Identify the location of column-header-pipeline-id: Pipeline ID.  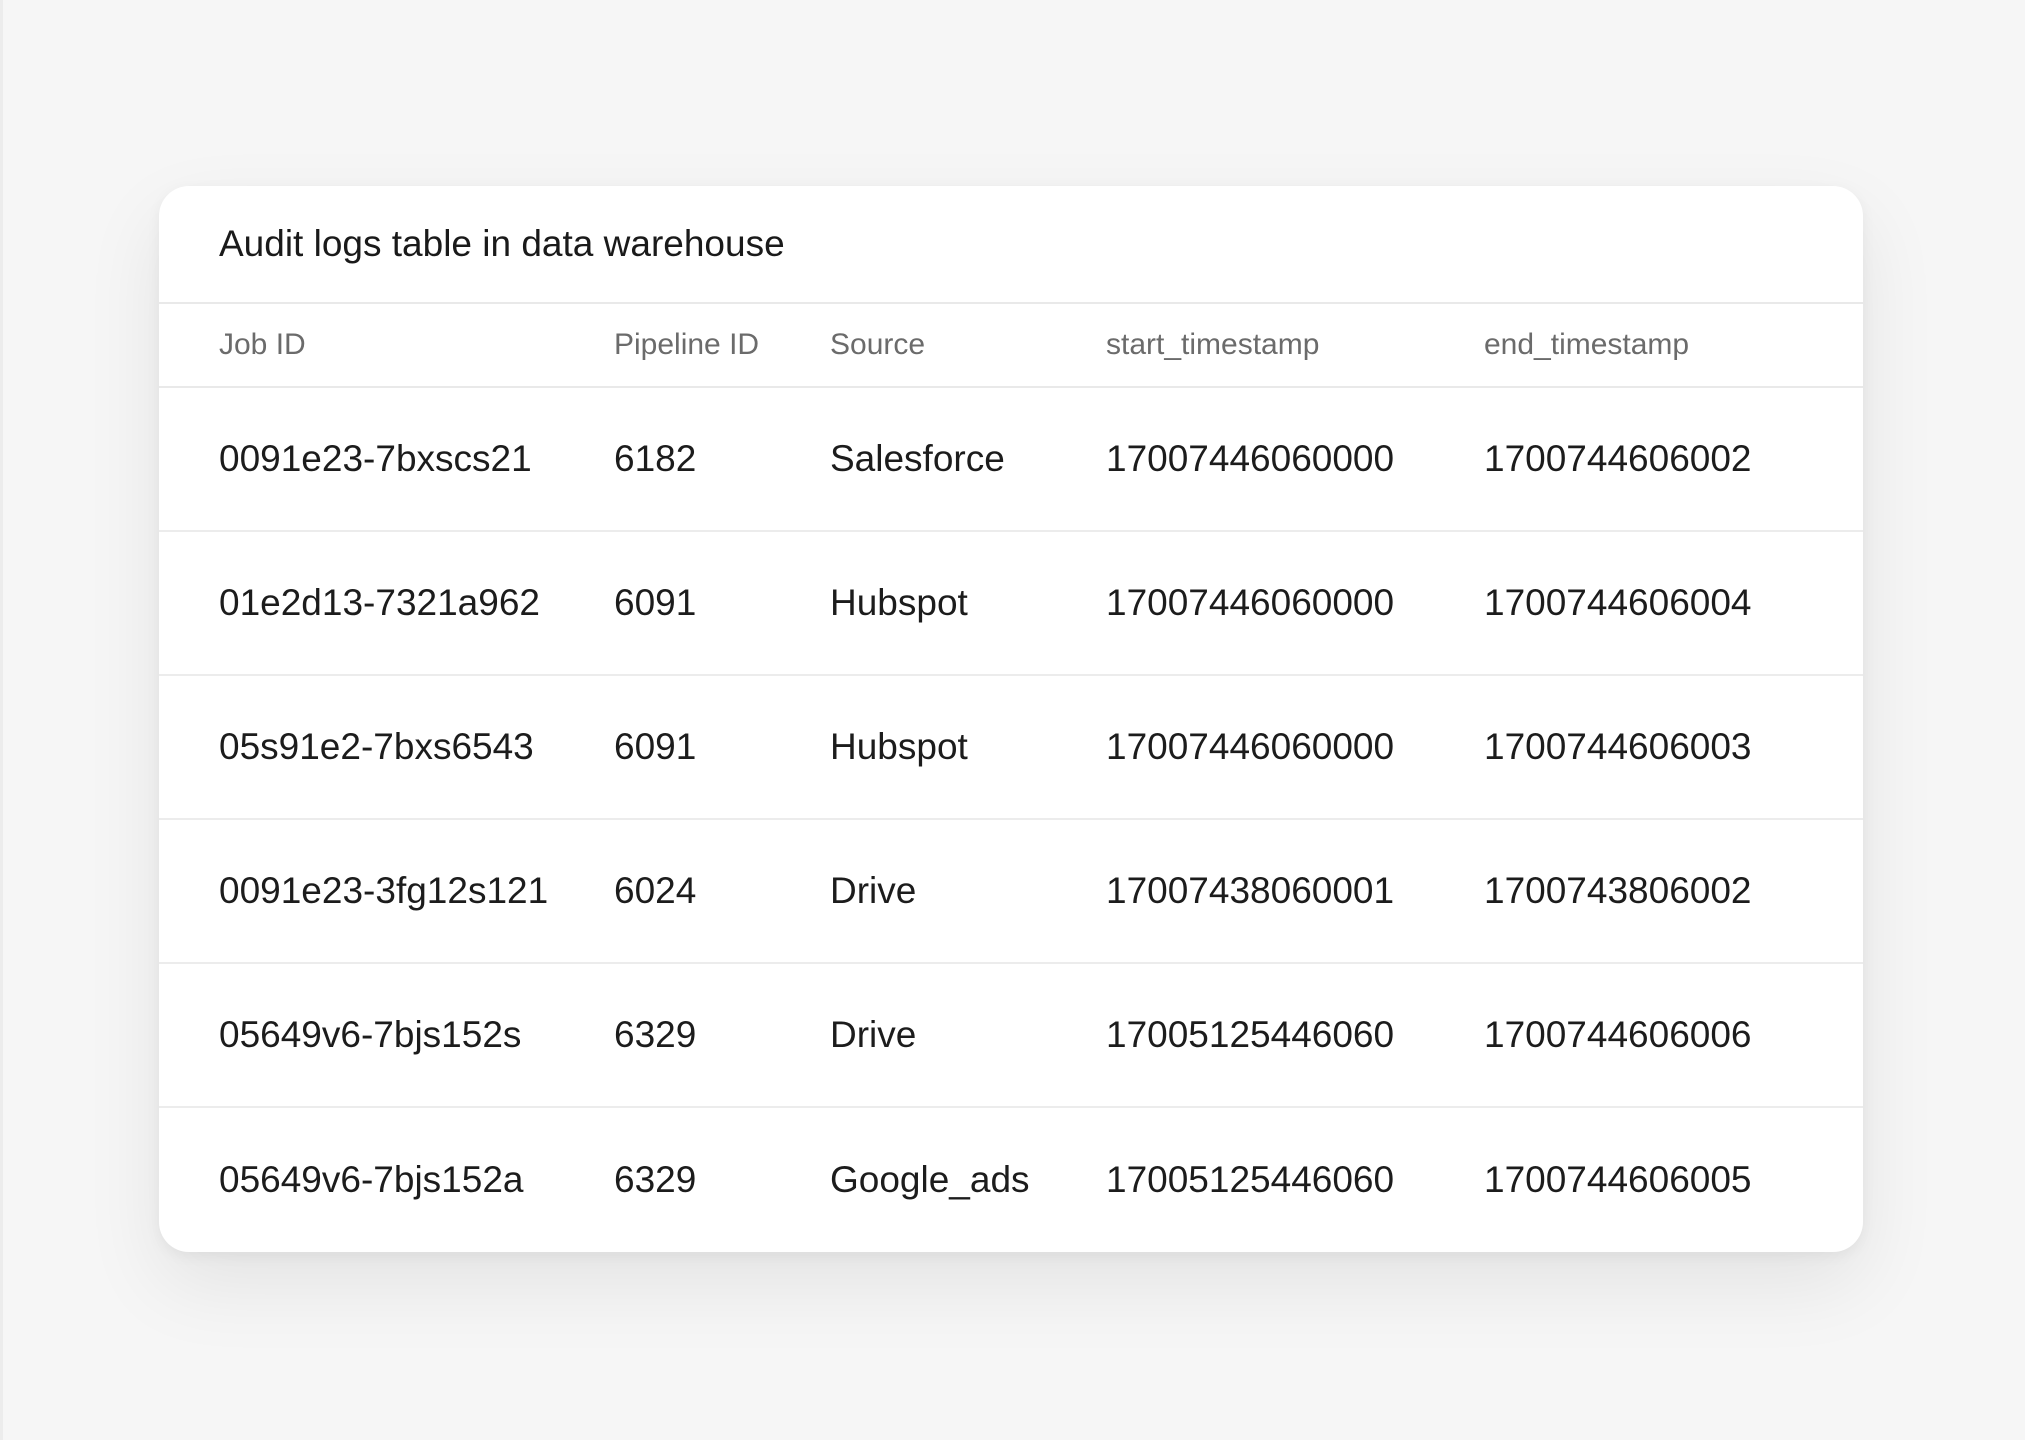
(722, 345).